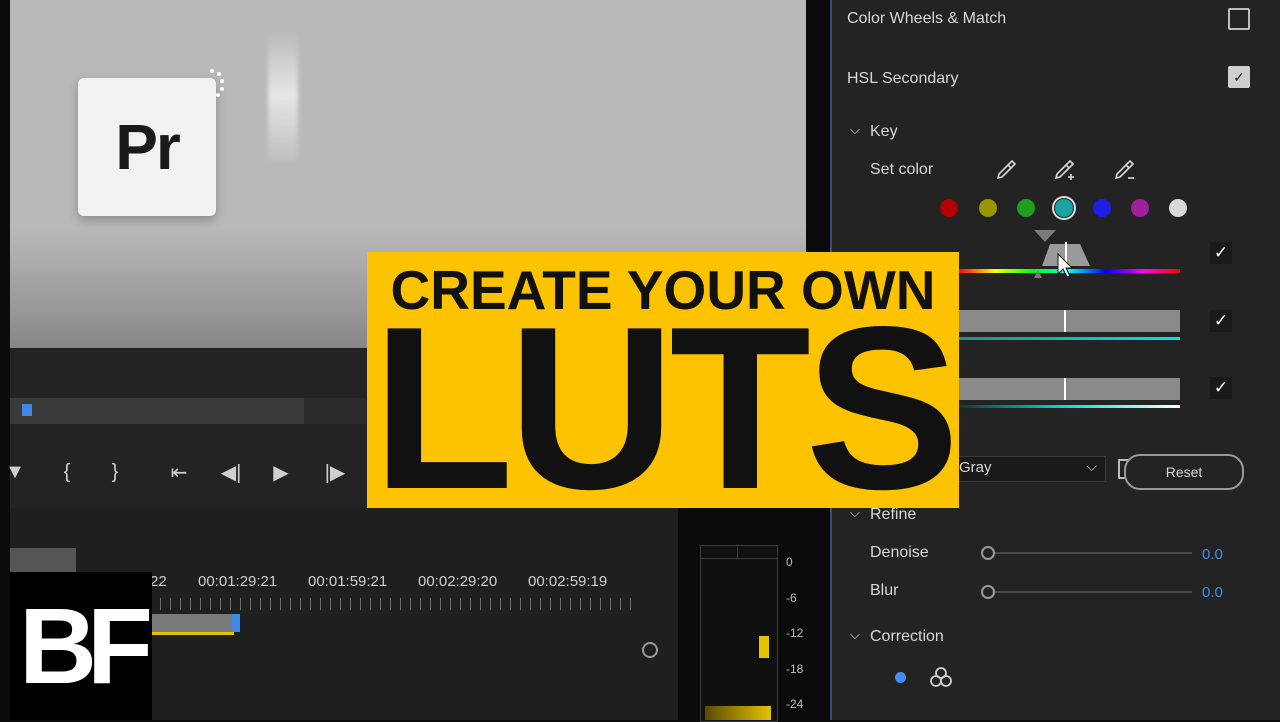 The width and height of the screenshot is (1280, 722). Describe the element at coordinates (1069, 338) in the screenshot. I see `saturation-gradient` at that location.